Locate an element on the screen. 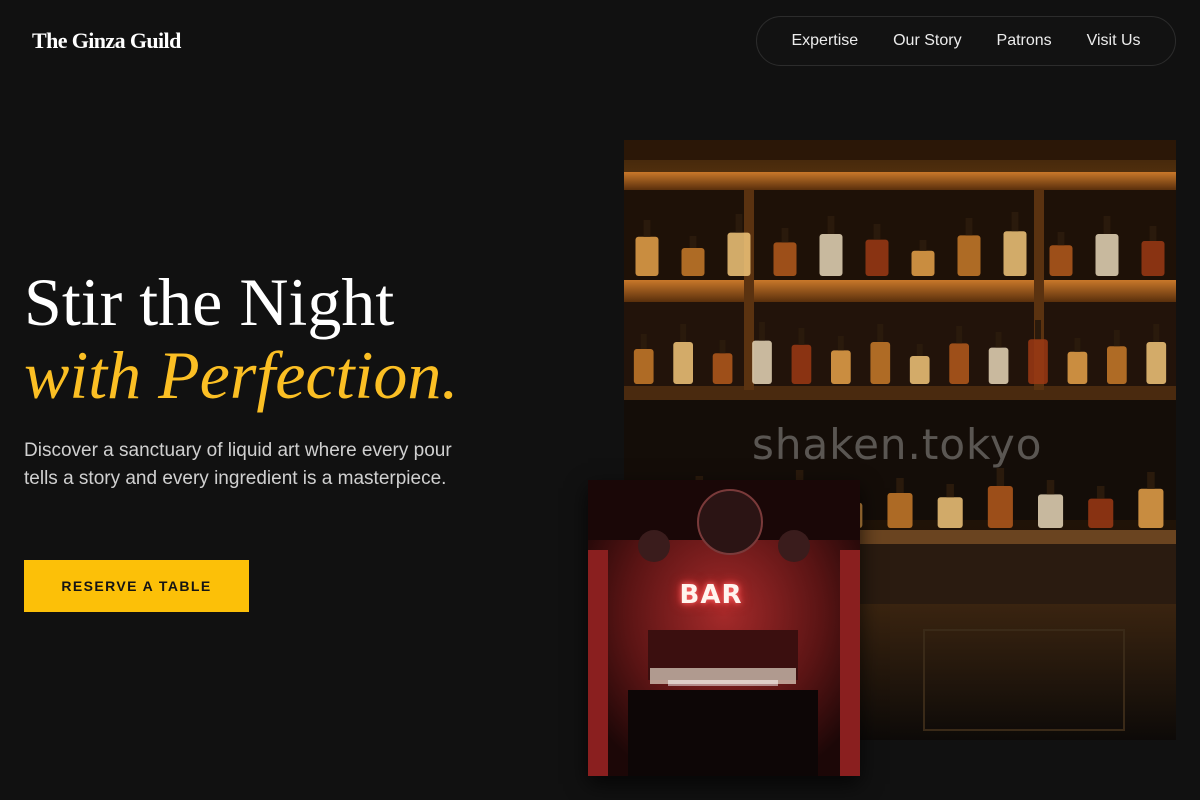  red-bar-illustration is located at coordinates (724, 628).